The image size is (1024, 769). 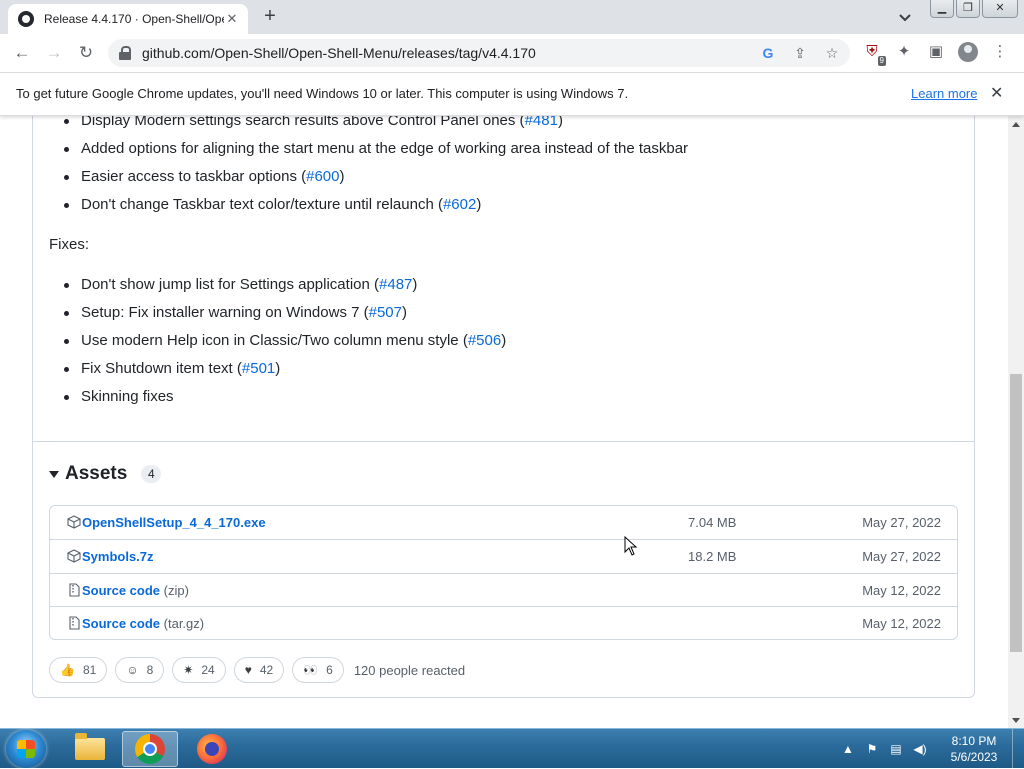 I want to click on profile-avatar-icon, so click(x=968, y=52).